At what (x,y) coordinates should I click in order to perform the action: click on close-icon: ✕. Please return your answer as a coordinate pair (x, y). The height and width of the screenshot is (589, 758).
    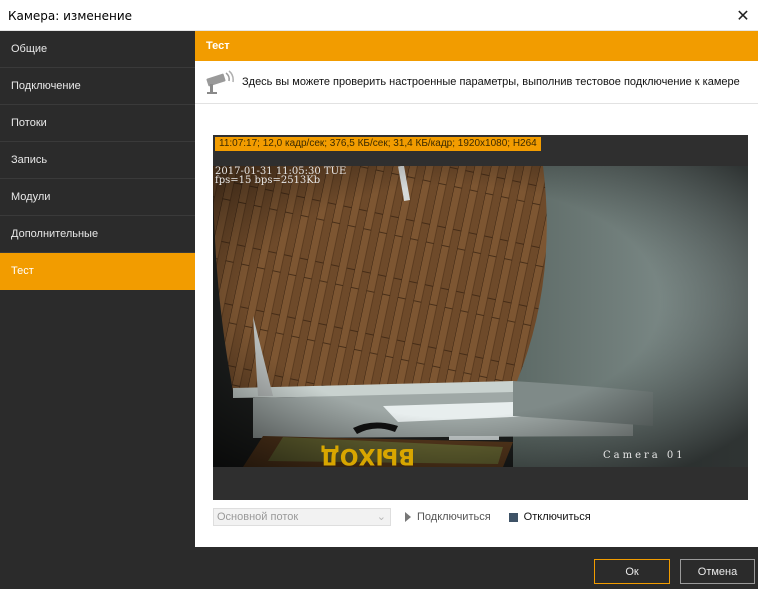
    Looking at the image, I should click on (743, 15).